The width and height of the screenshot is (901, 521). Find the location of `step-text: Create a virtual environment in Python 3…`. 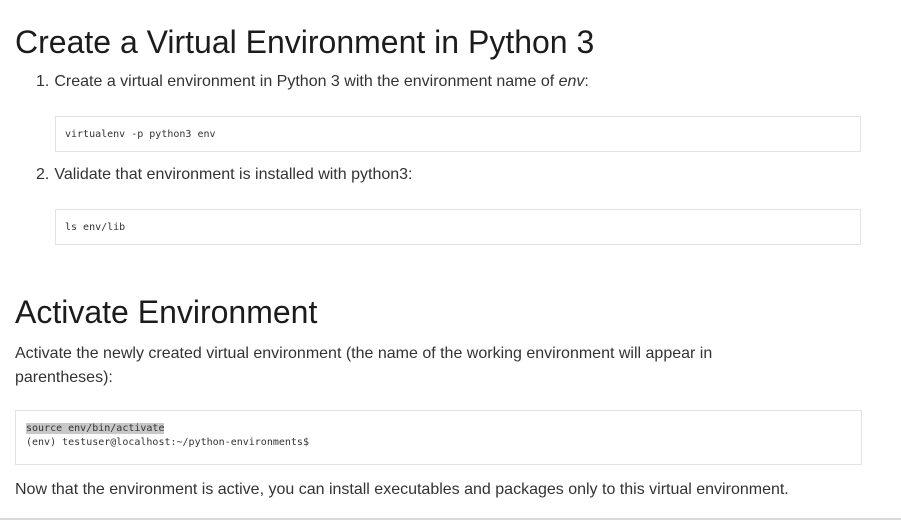

step-text: Create a virtual environment in Python 3… is located at coordinates (306, 81).